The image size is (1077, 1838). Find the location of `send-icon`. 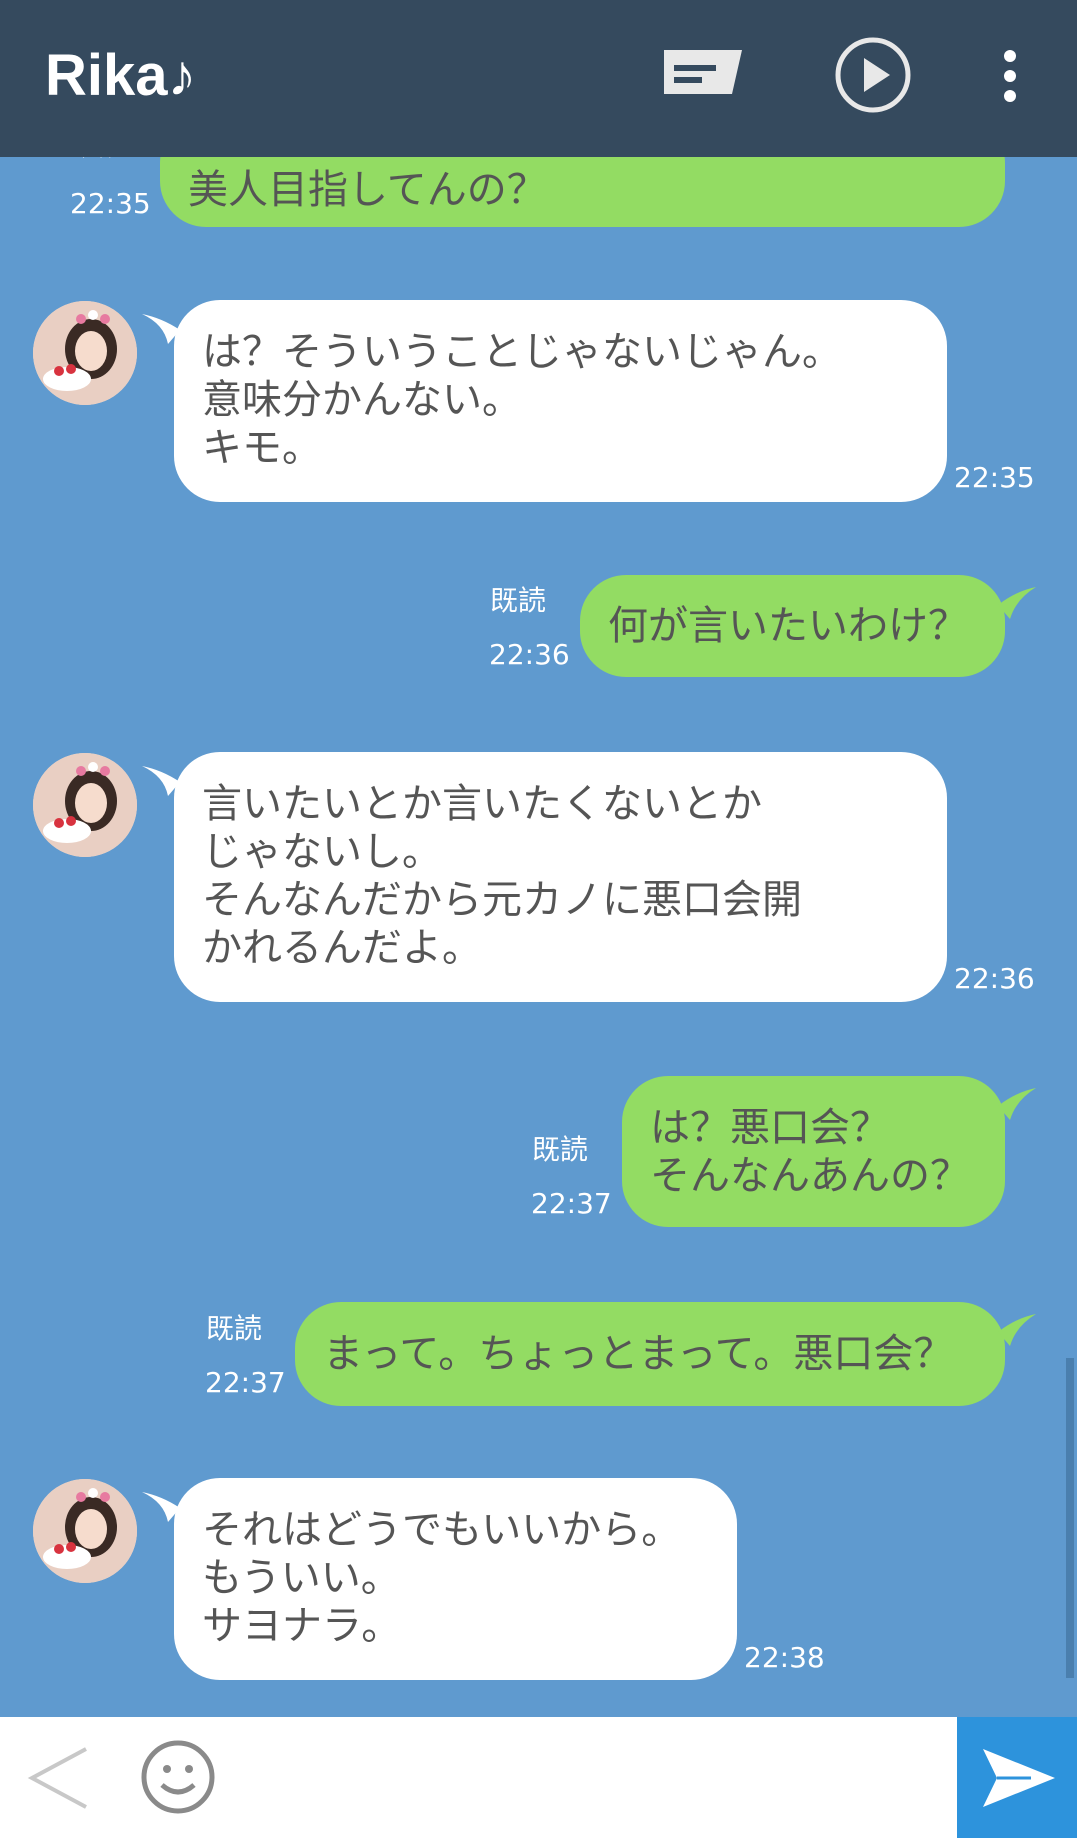

send-icon is located at coordinates (1019, 1778).